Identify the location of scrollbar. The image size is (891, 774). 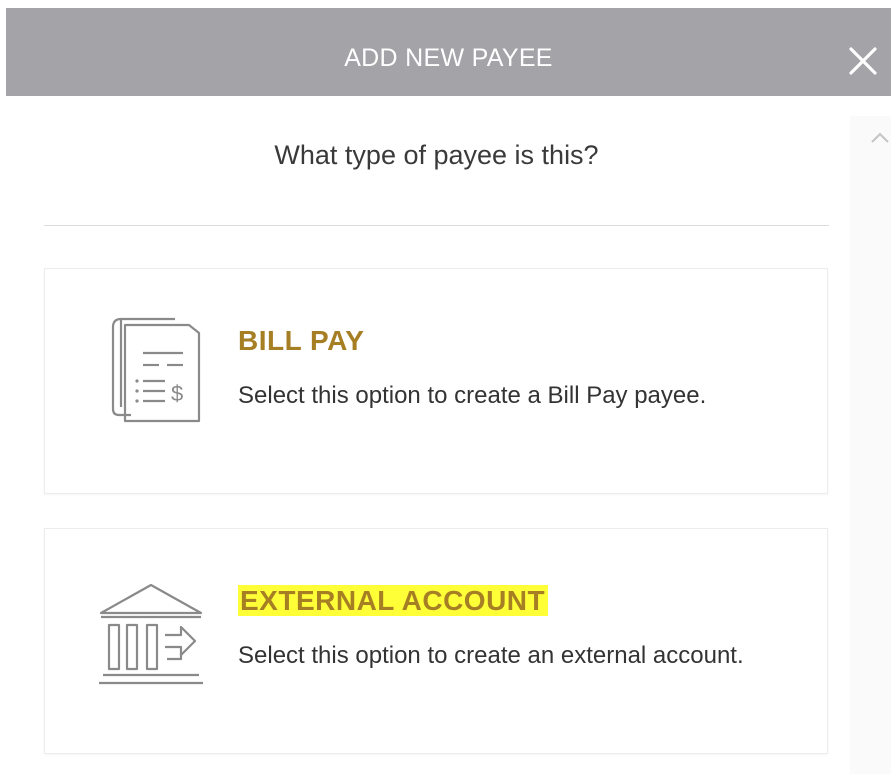
(870, 445).